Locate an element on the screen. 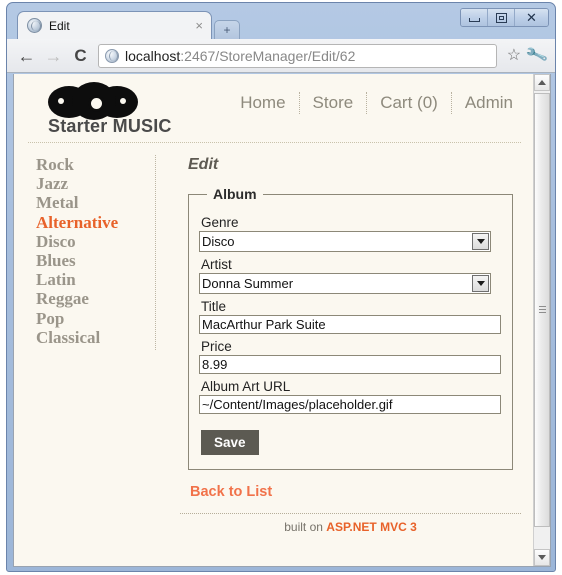 Image resolution: width=562 pixels, height=575 pixels. price-label: Price is located at coordinates (216, 346).